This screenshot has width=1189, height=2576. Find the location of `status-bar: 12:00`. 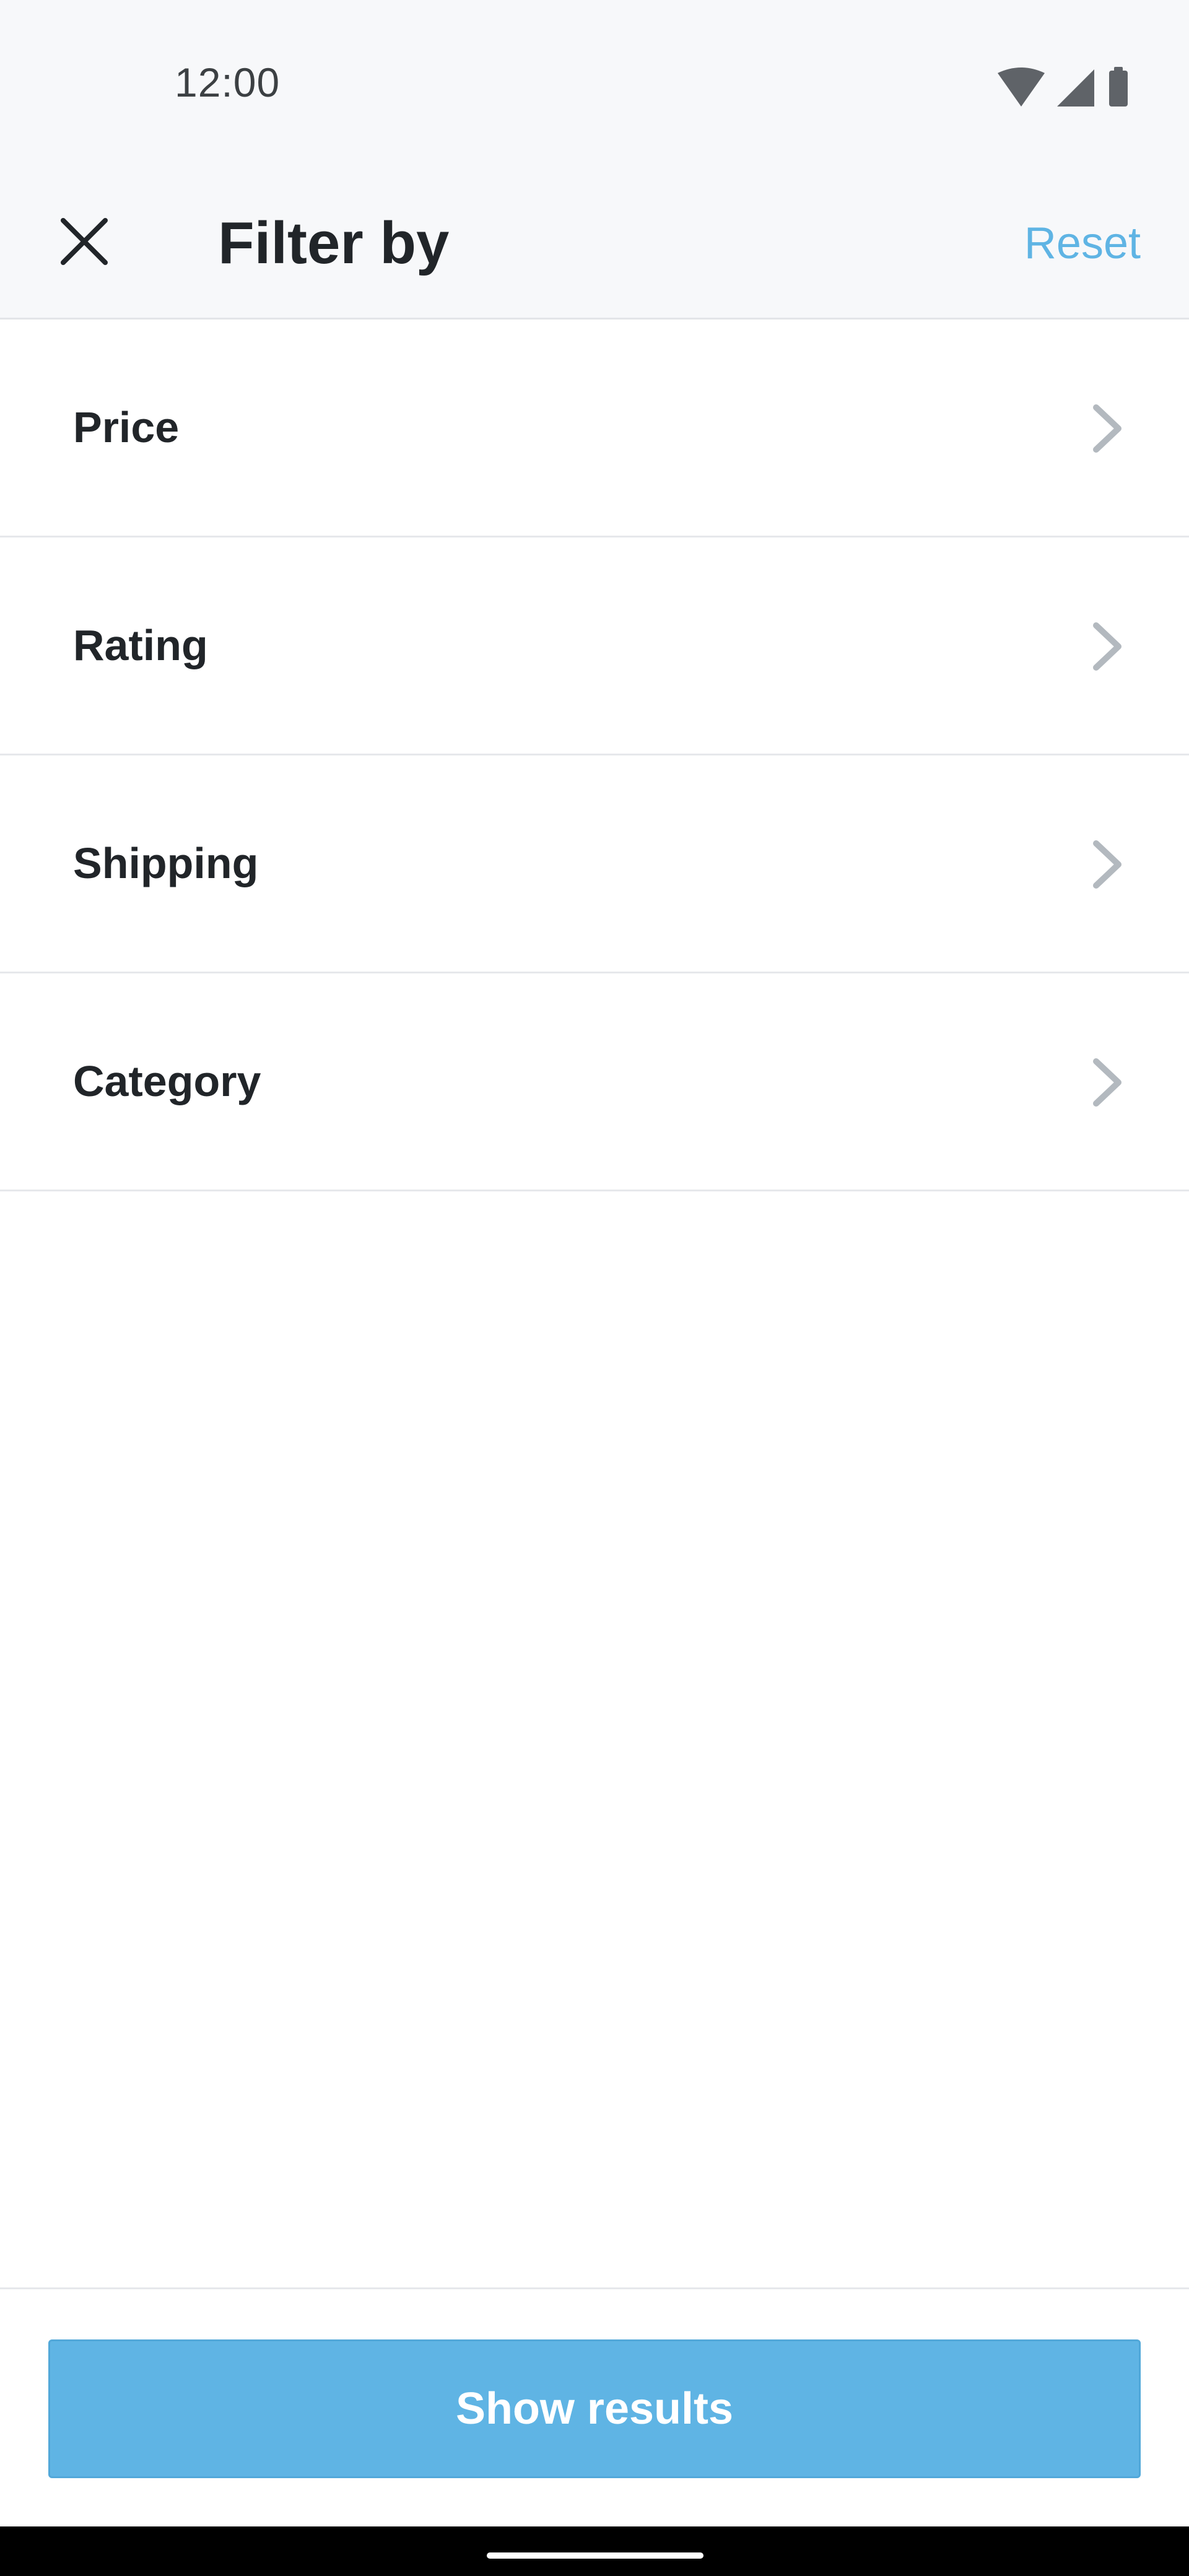

status-bar: 12:00 is located at coordinates (594, 83).